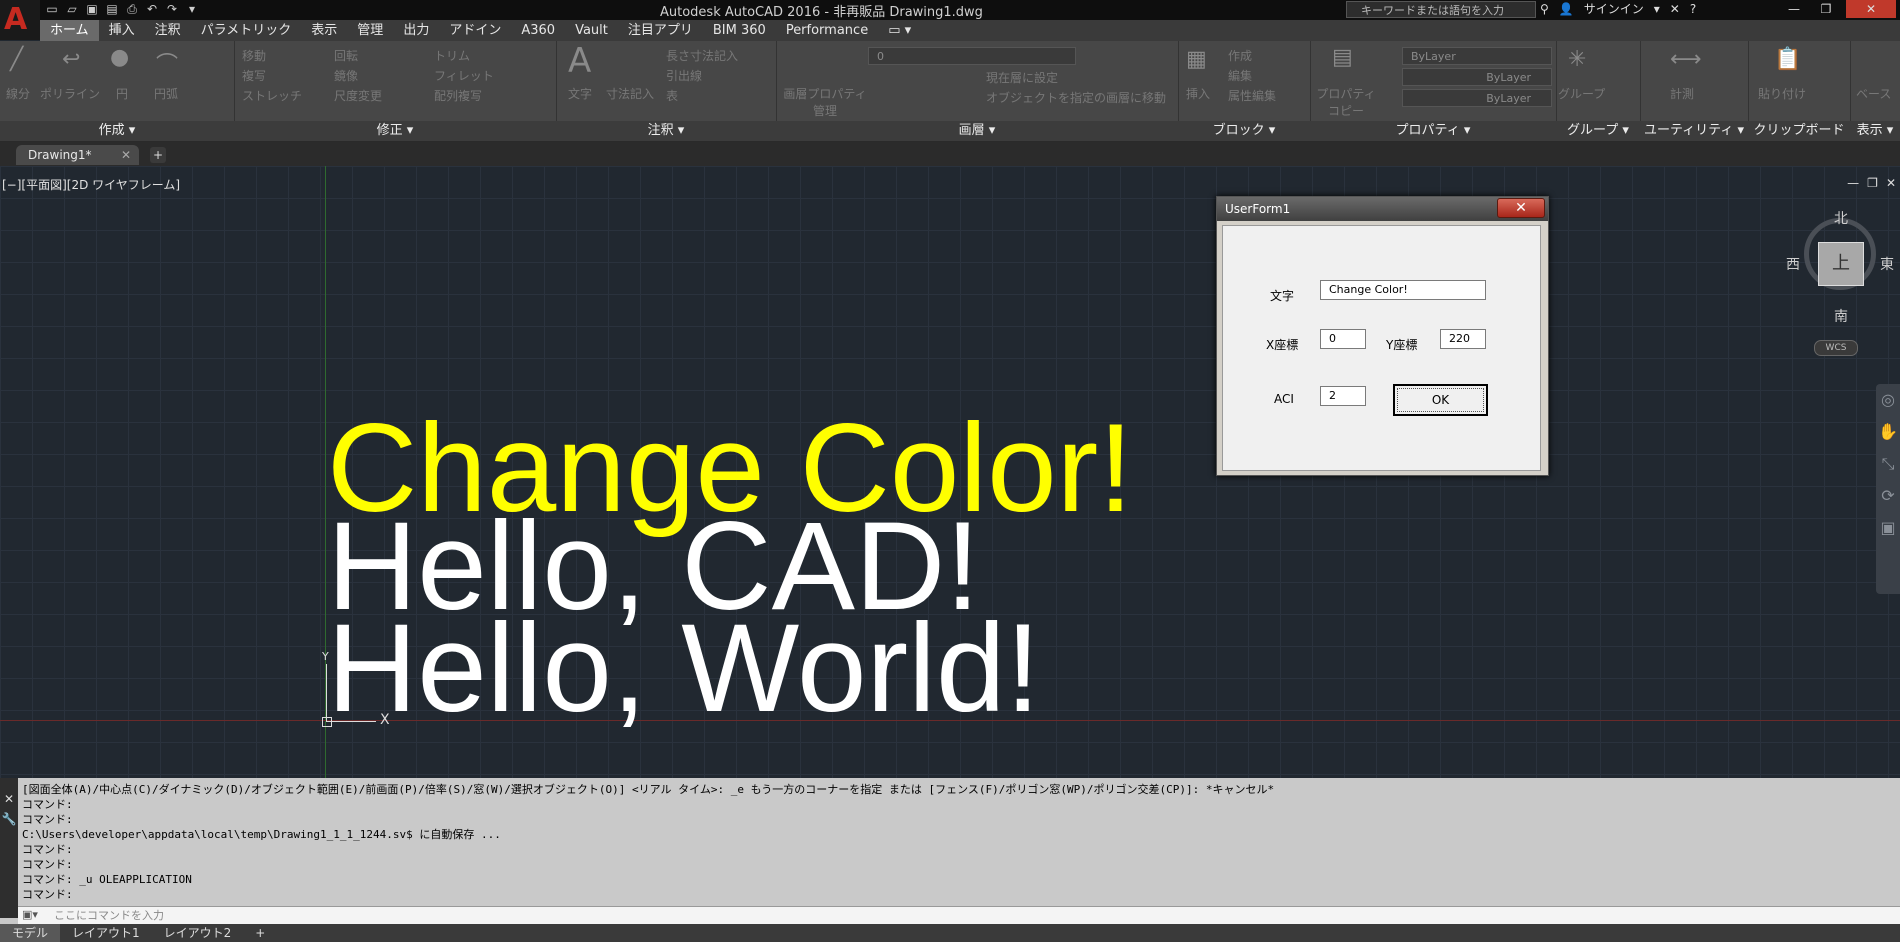  What do you see at coordinates (591, 30) in the screenshot?
I see `tab-vault: Vault` at bounding box center [591, 30].